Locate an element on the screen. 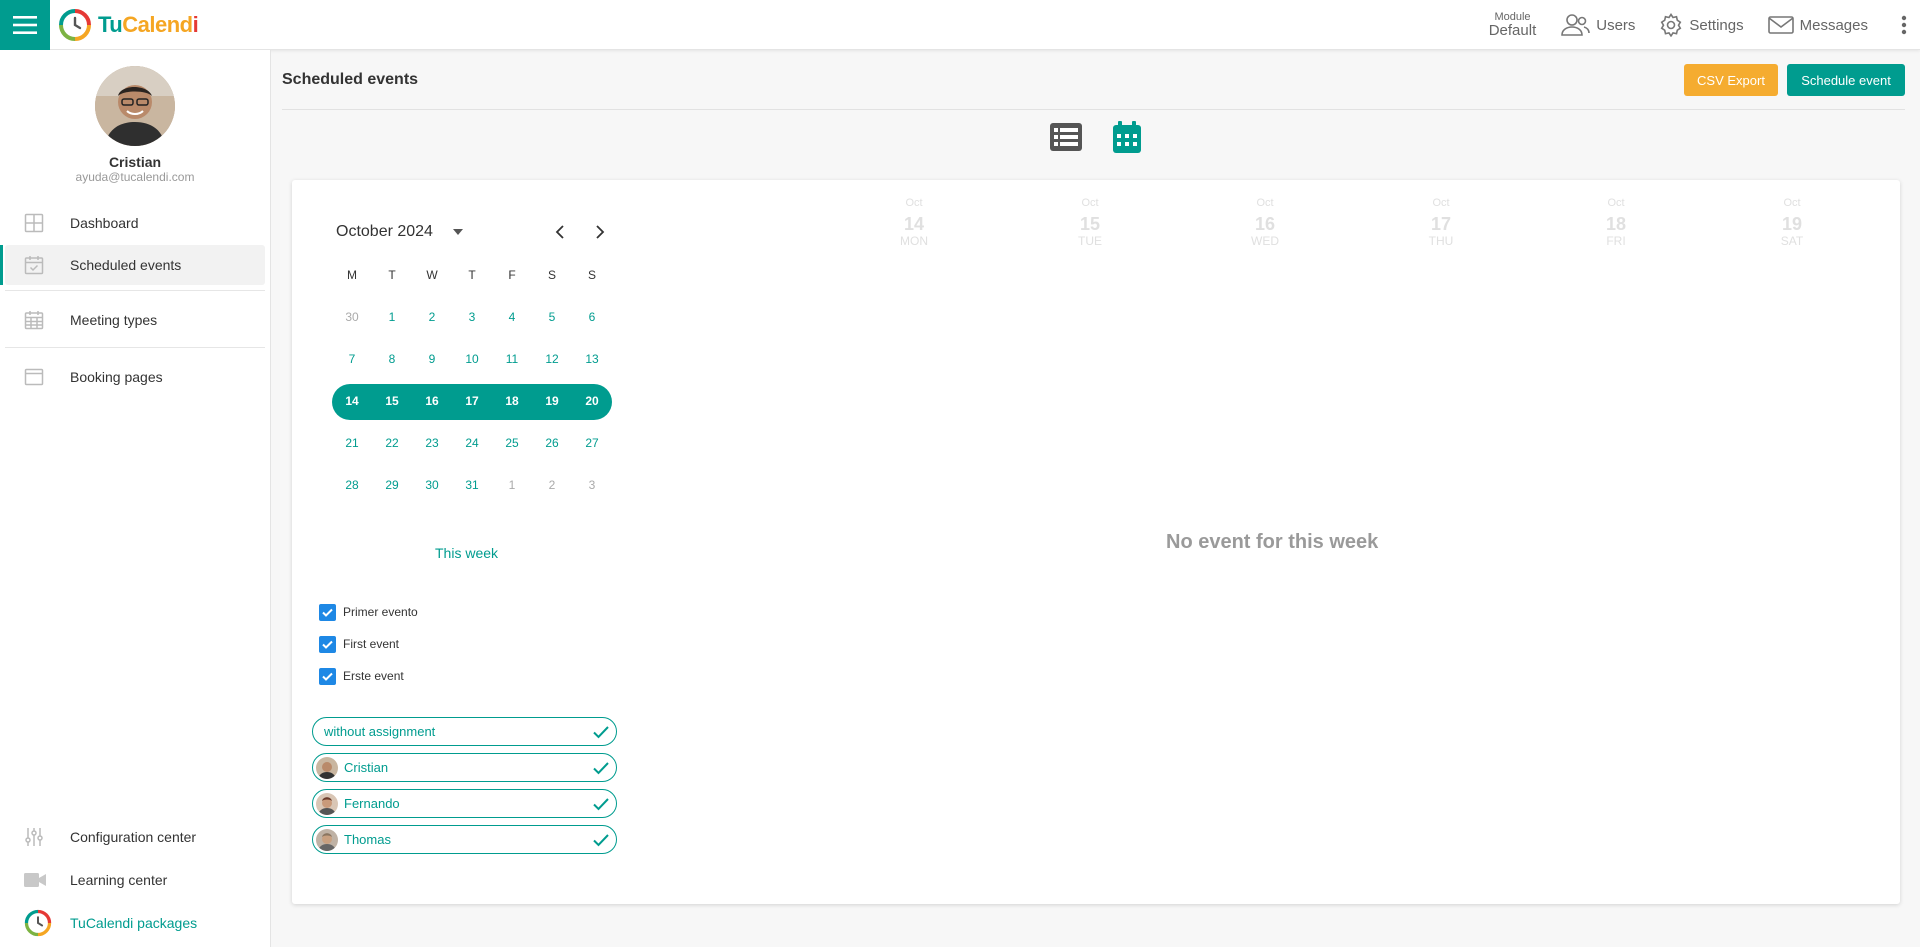 The height and width of the screenshot is (947, 1920). event-type-filter: Erste event is located at coordinates (361, 676).